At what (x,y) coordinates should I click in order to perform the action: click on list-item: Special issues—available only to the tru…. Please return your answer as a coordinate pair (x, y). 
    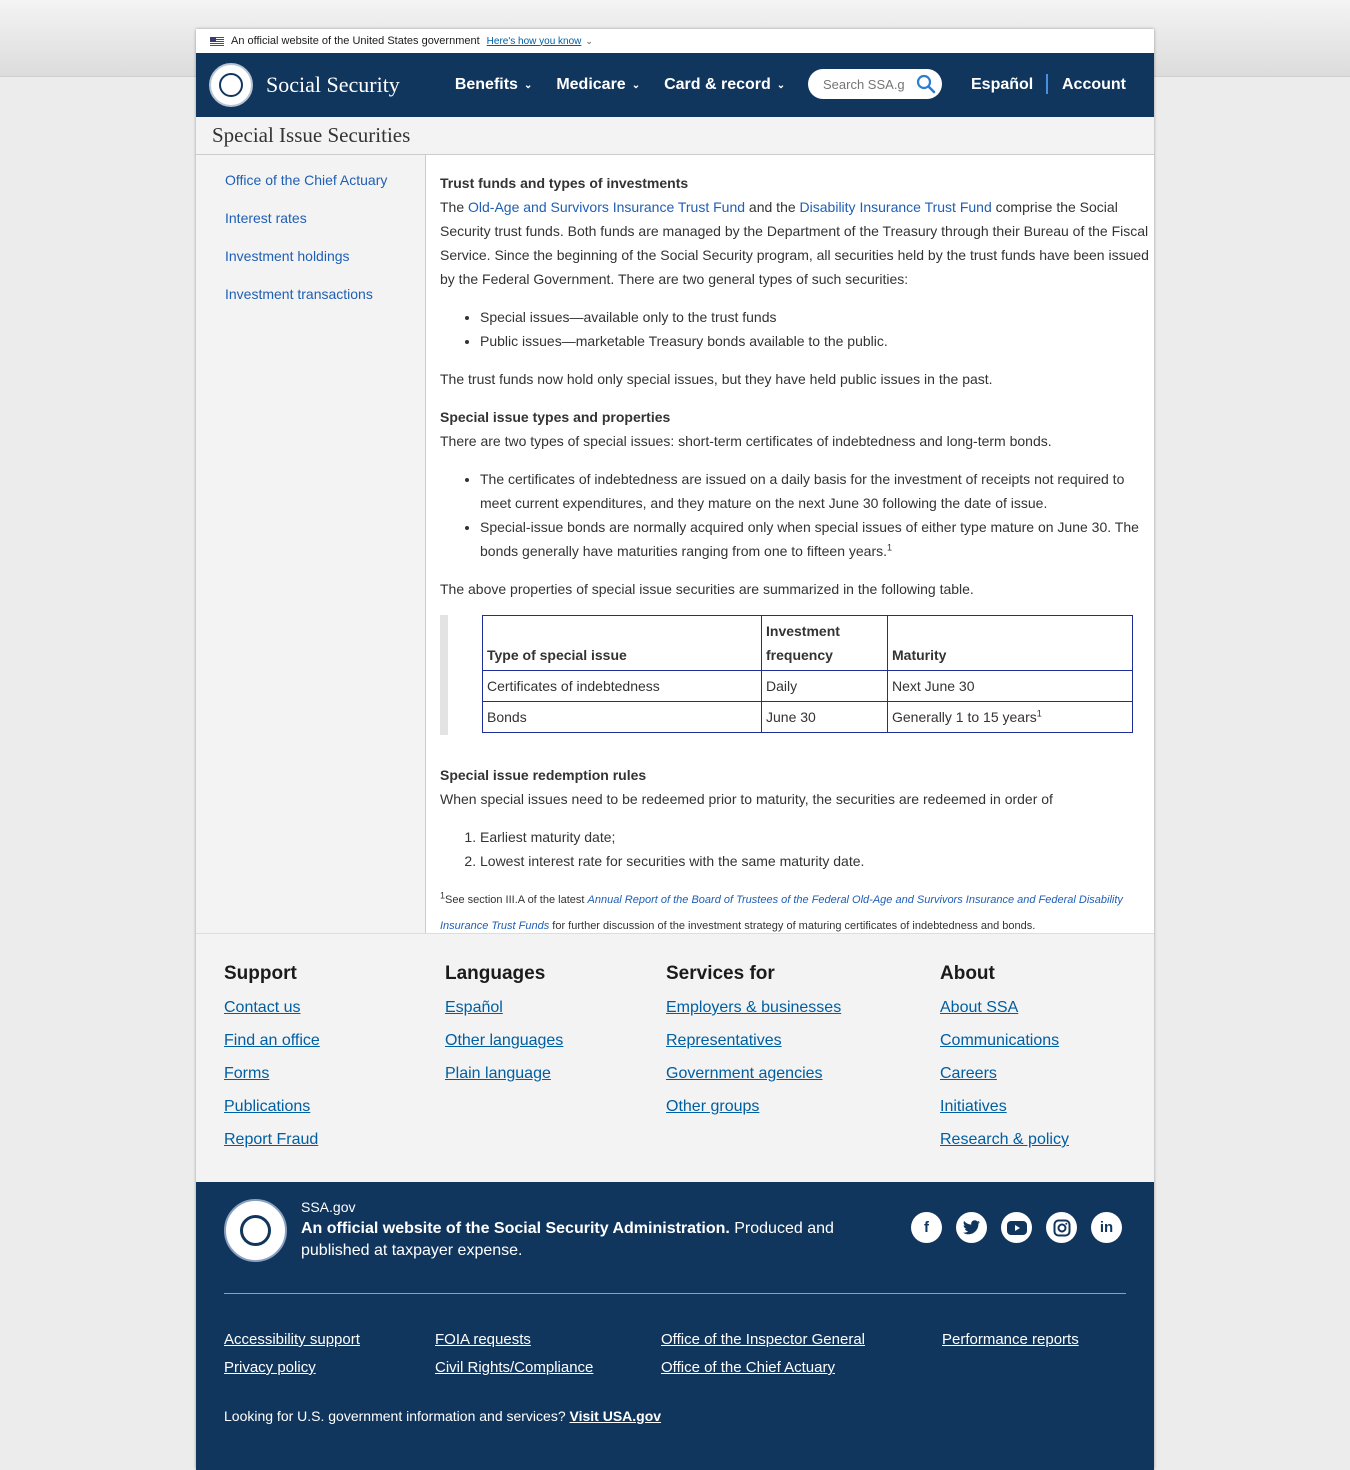
    Looking at the image, I should click on (815, 317).